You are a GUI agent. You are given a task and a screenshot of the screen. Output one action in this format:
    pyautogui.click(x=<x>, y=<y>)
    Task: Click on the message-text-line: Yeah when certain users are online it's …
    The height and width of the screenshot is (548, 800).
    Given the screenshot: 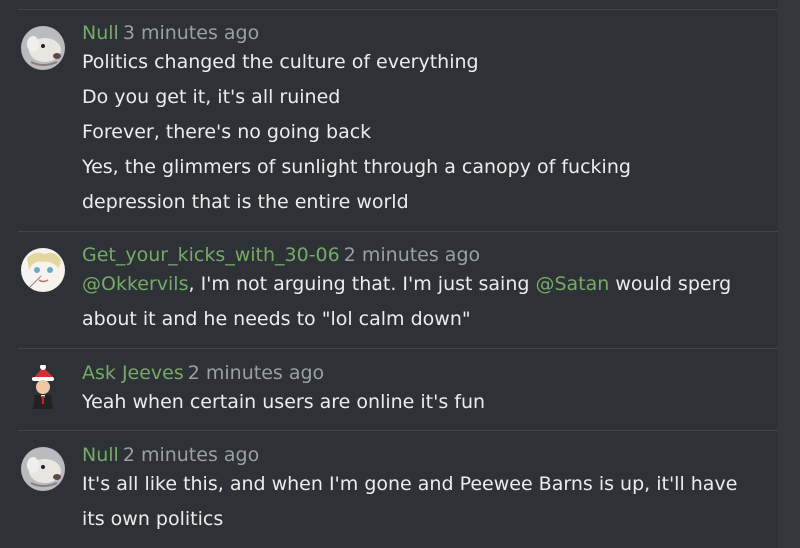 What is the action you would take?
    pyautogui.click(x=284, y=402)
    